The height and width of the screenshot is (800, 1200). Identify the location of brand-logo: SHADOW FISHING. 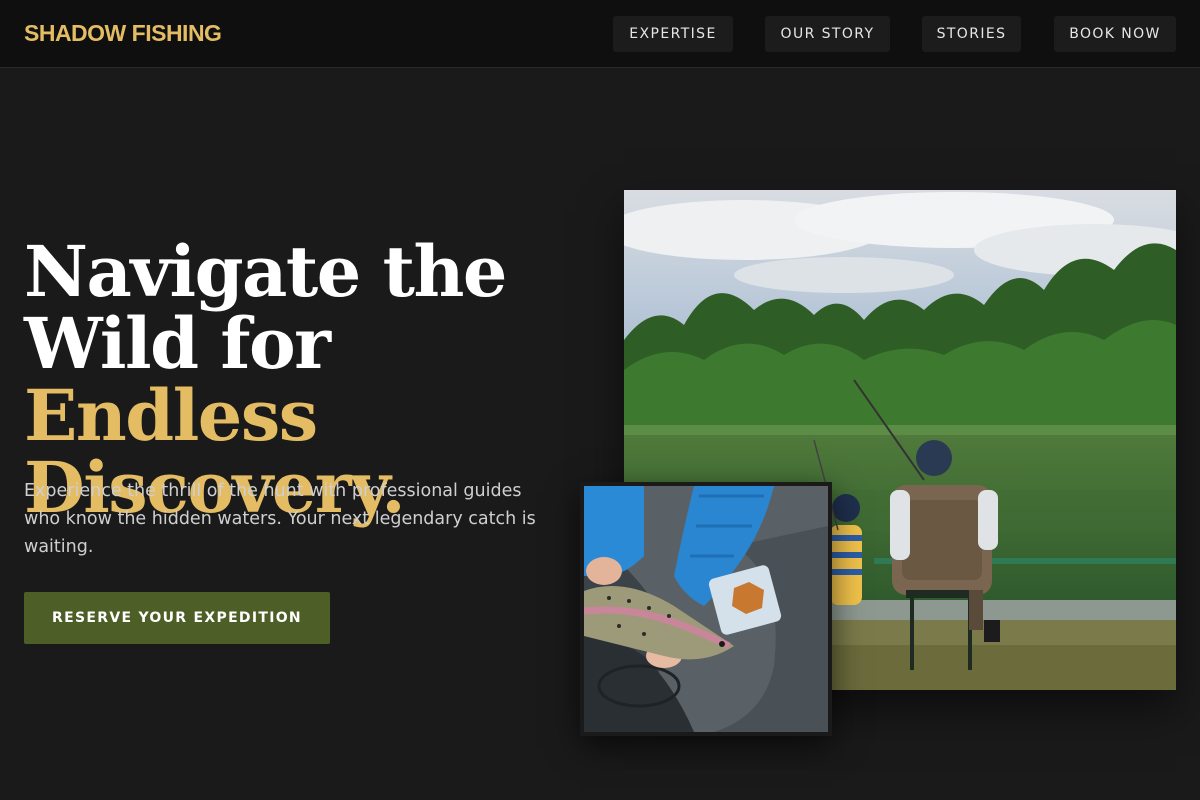
(123, 33).